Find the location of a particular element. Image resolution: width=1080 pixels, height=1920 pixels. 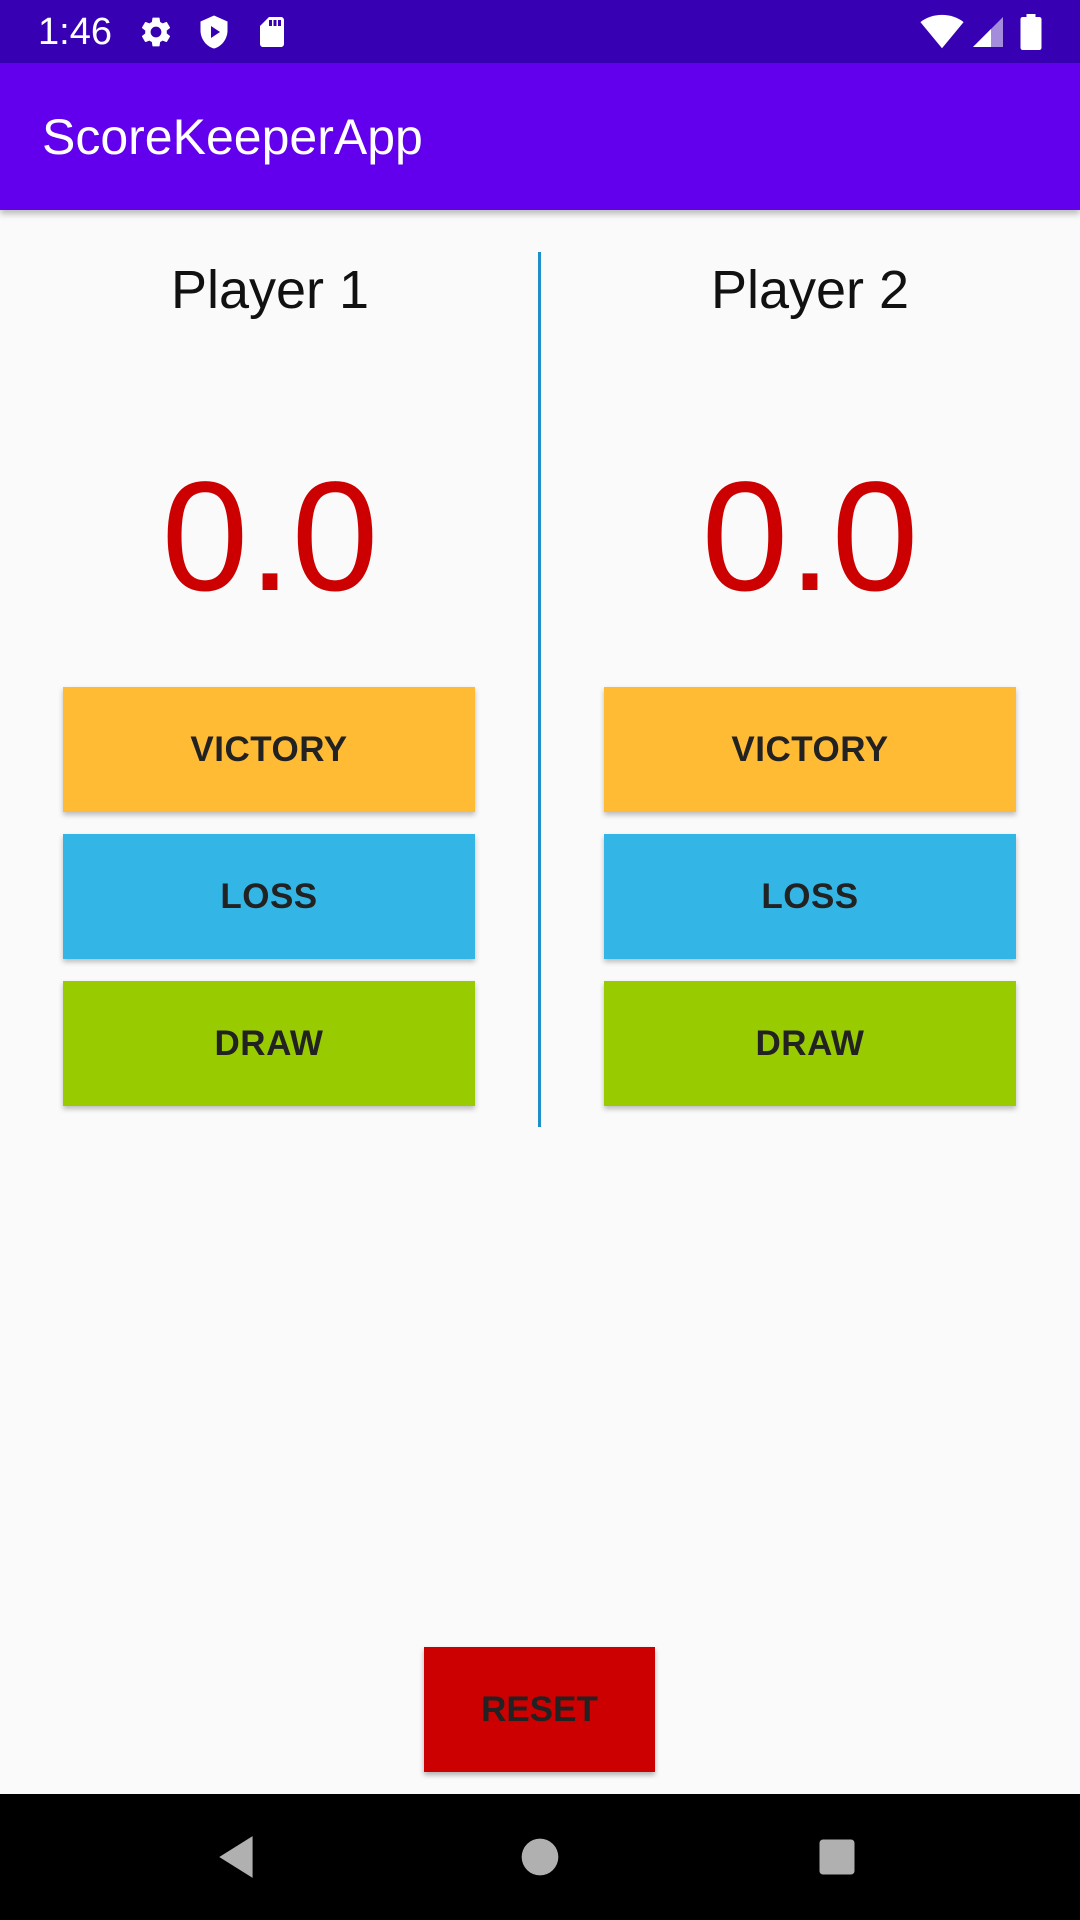

back-icon is located at coordinates (238, 1857).